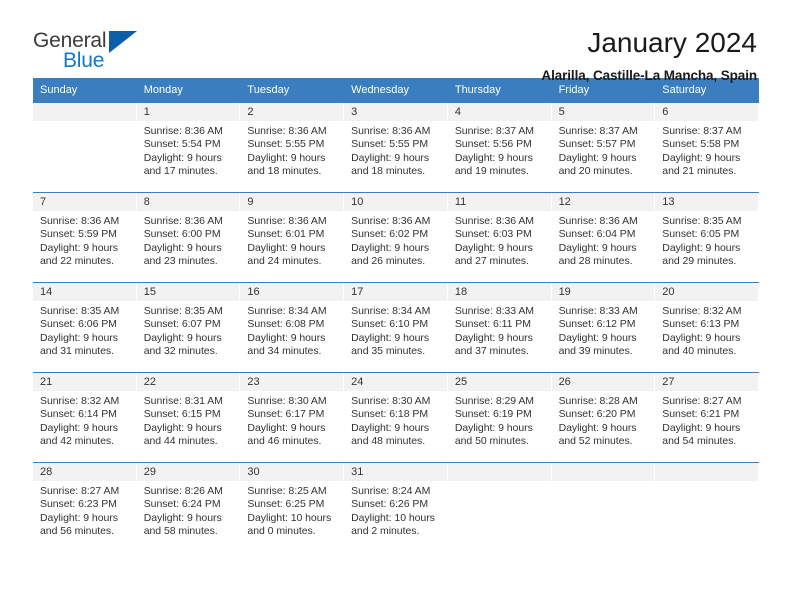 The width and height of the screenshot is (792, 612). What do you see at coordinates (188, 292) in the screenshot?
I see `day-number: 15` at bounding box center [188, 292].